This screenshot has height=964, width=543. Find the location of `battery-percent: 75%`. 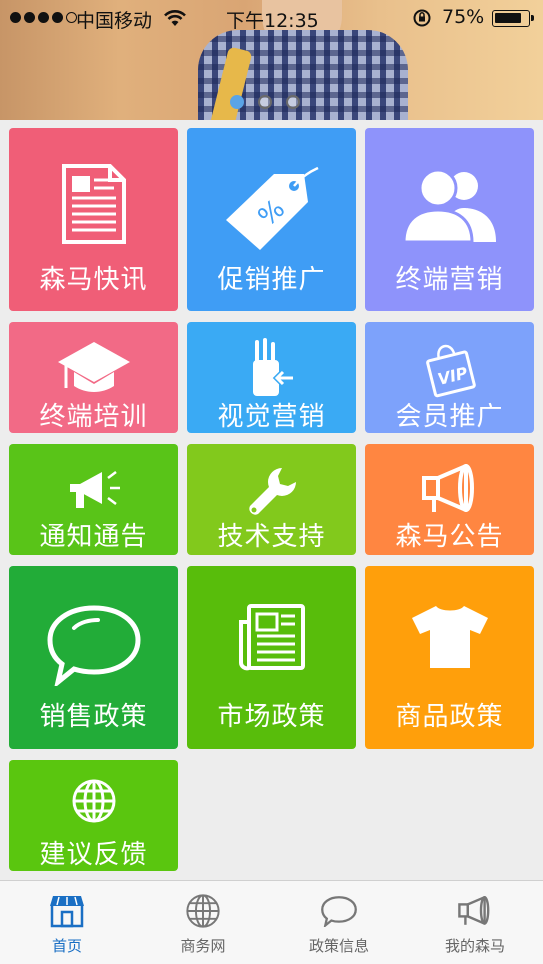

battery-percent: 75% is located at coordinates (463, 17).